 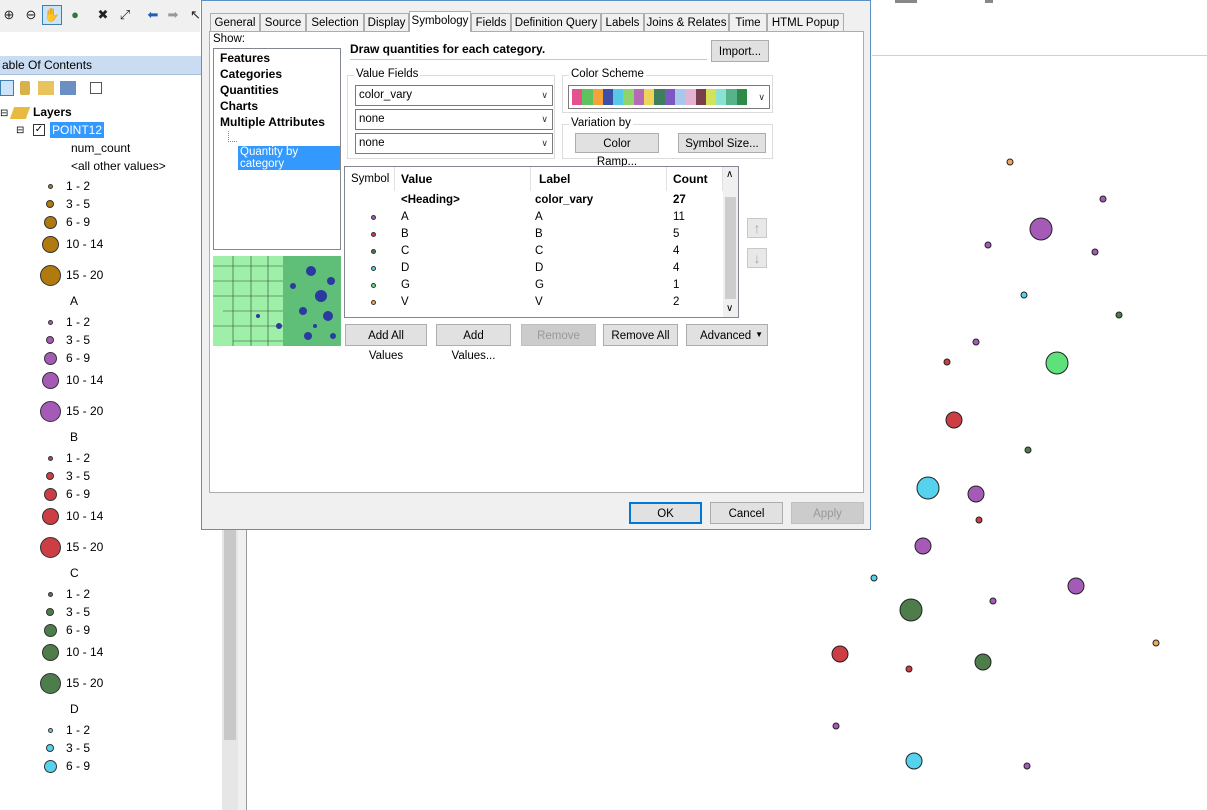 I want to click on tab-time: Time, so click(x=748, y=22).